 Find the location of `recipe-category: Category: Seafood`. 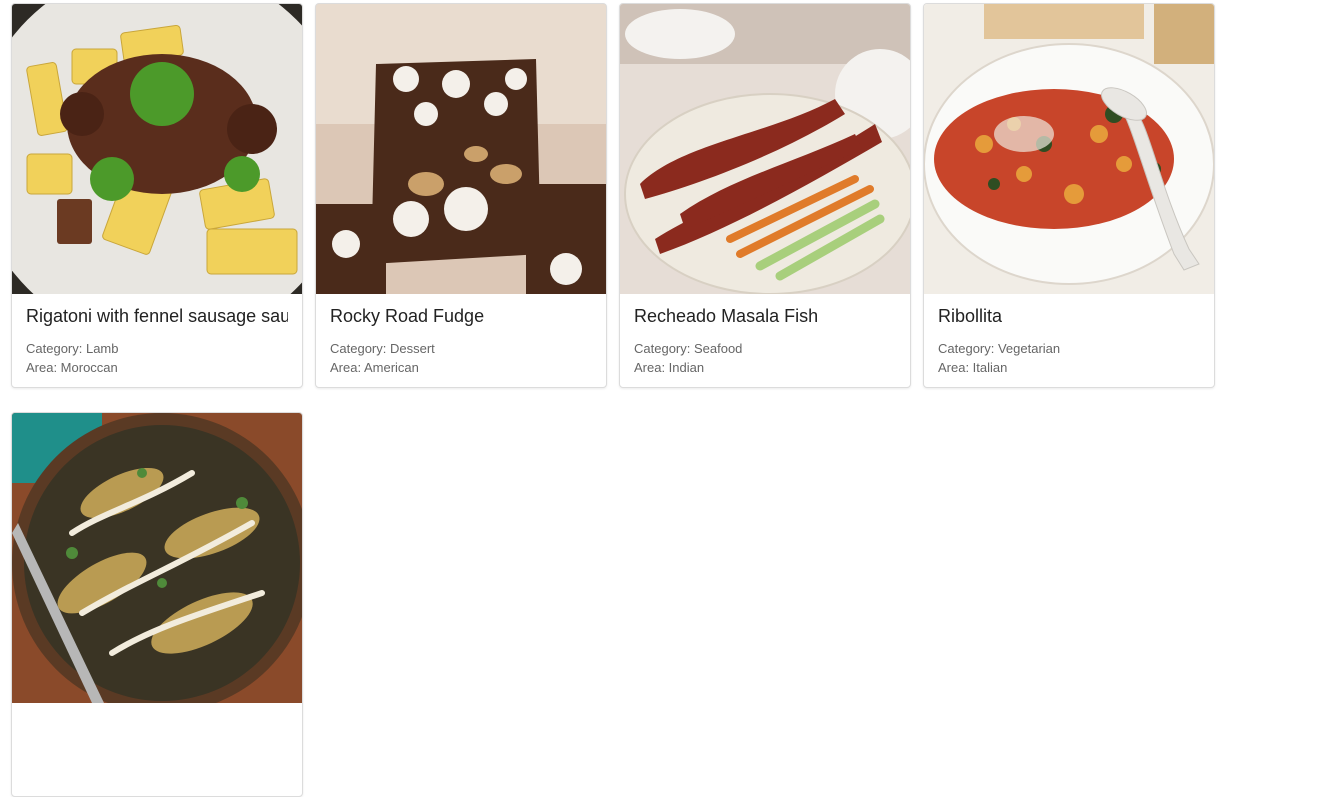

recipe-category: Category: Seafood is located at coordinates (688, 348).